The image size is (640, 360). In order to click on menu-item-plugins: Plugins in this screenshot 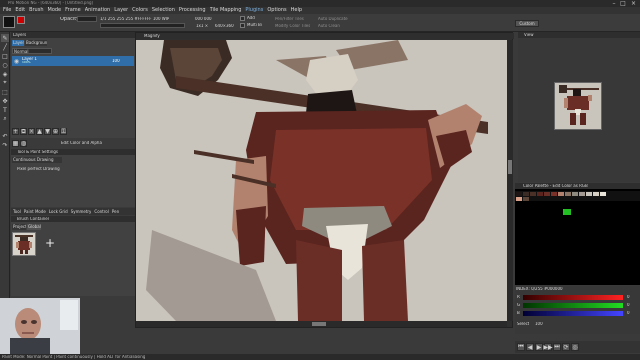, I will do `click(254, 10)`.